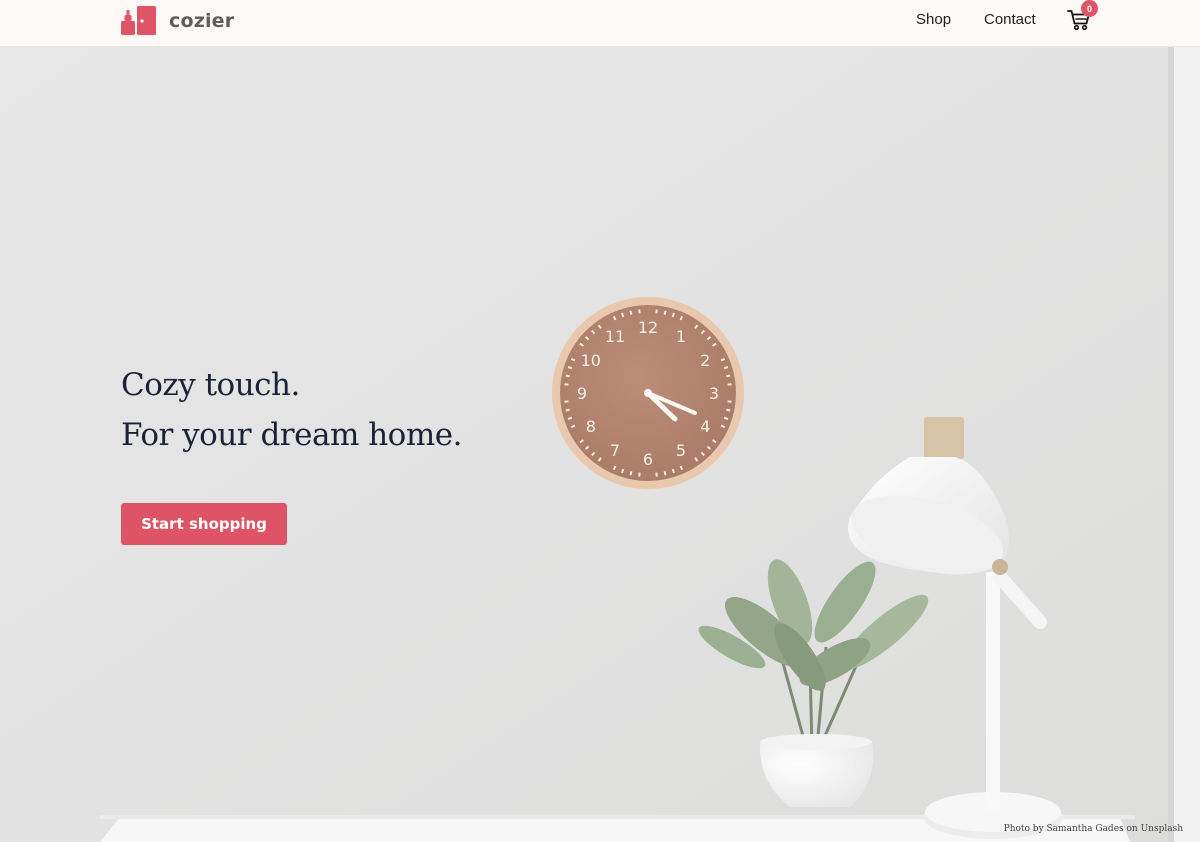 The height and width of the screenshot is (842, 1200). I want to click on cart-button: 0, so click(1082, 16).